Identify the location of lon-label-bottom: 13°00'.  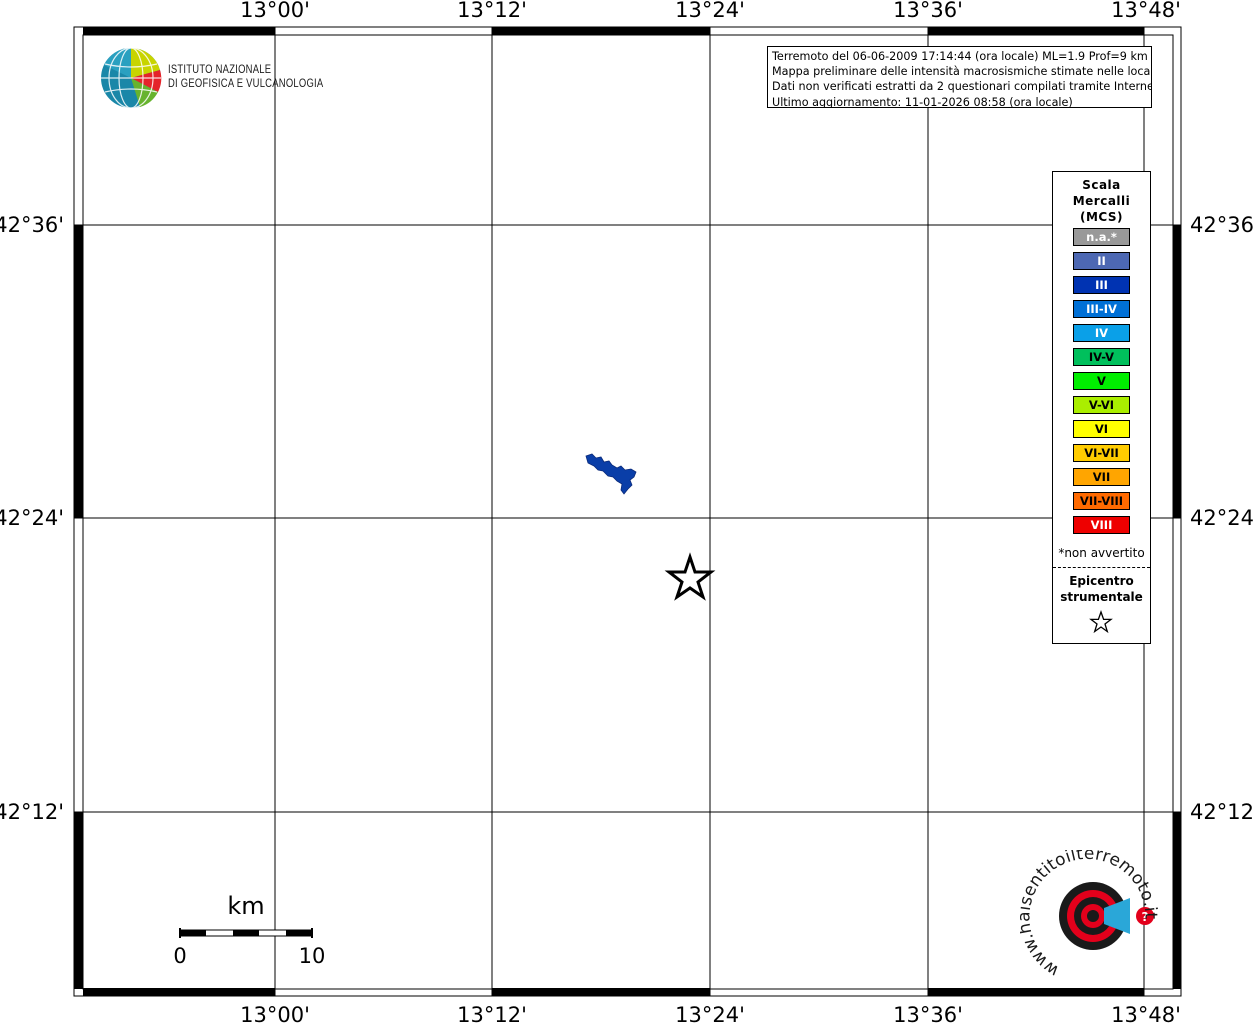
(275, 1013).